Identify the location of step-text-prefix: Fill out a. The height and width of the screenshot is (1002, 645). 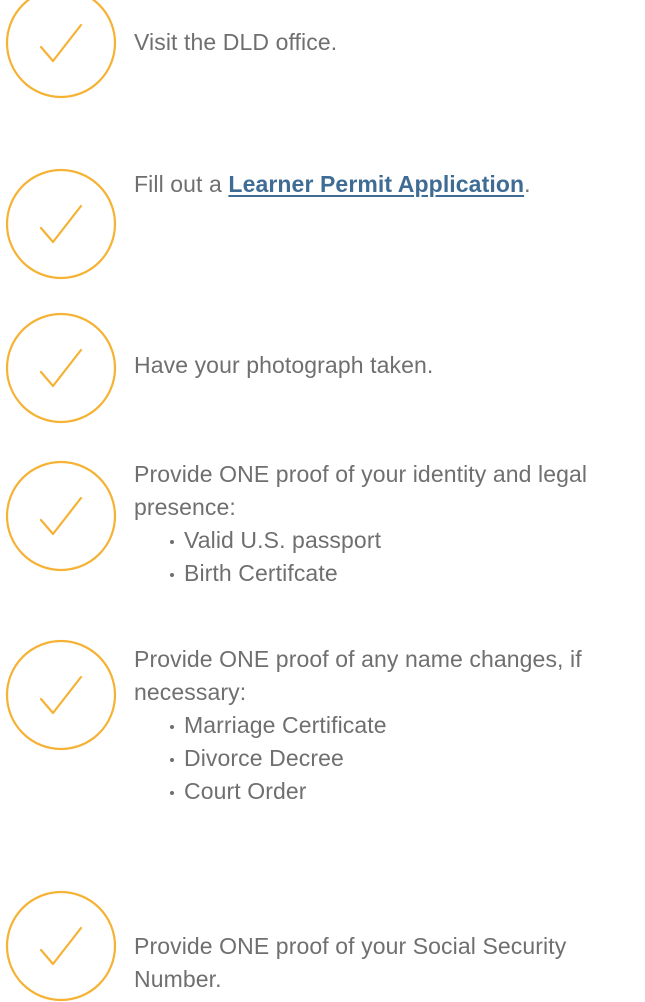
(181, 184).